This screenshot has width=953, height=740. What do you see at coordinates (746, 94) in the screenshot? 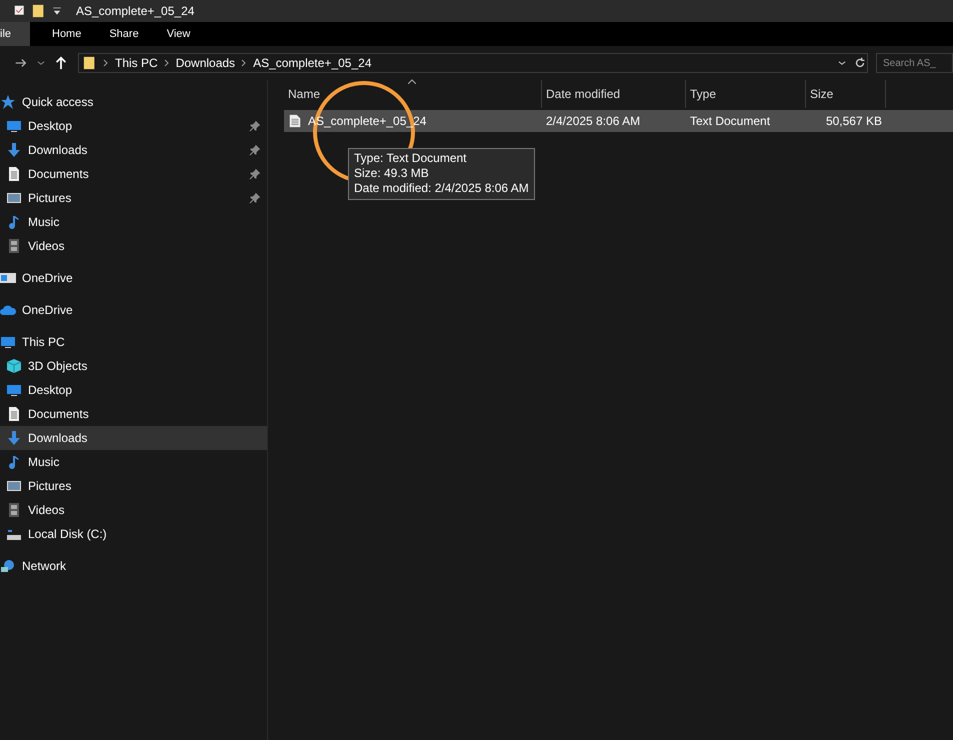
I see `column-header: Type` at bounding box center [746, 94].